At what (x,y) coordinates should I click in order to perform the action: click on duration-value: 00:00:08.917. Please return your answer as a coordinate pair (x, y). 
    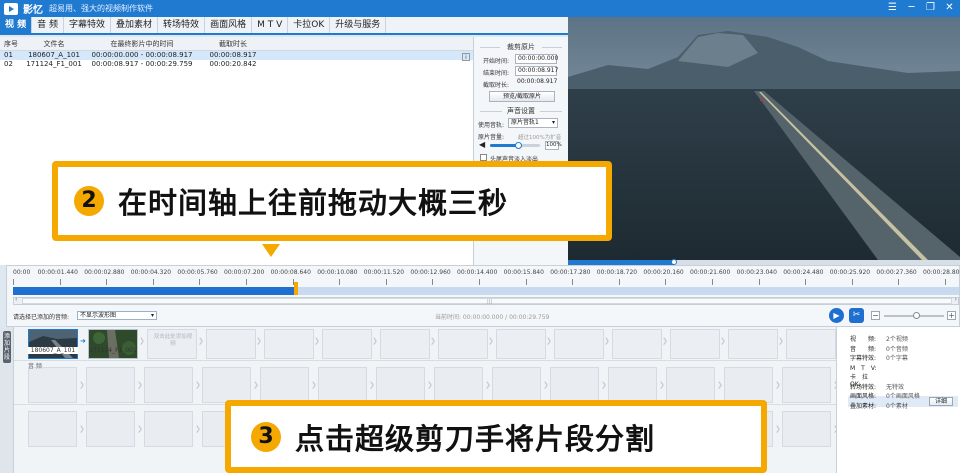
    Looking at the image, I should click on (537, 81).